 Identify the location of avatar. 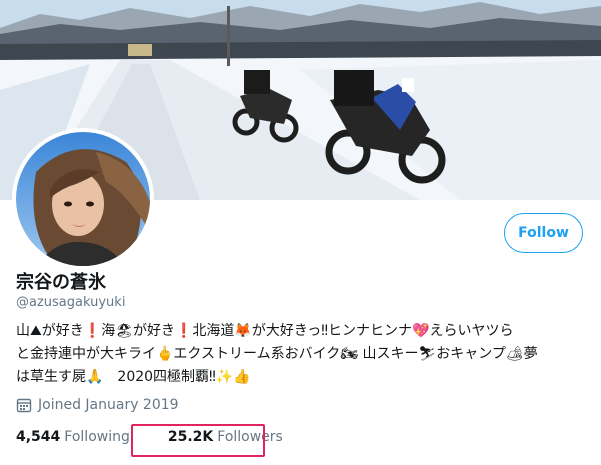
(83, 199).